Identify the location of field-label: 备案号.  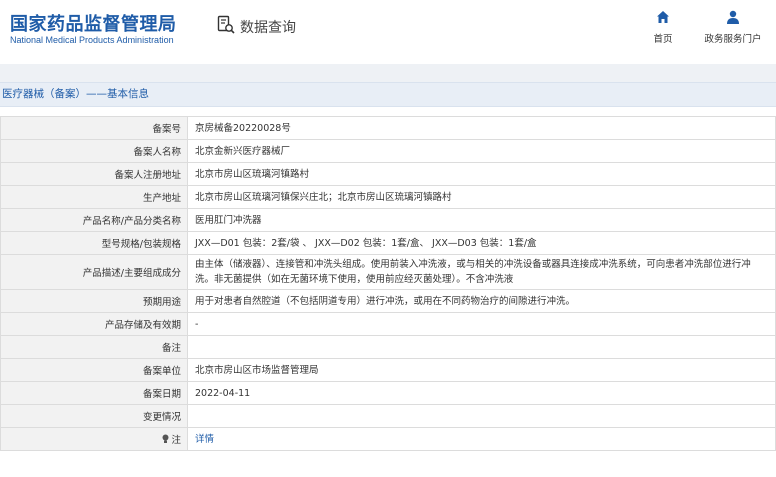
(94, 128).